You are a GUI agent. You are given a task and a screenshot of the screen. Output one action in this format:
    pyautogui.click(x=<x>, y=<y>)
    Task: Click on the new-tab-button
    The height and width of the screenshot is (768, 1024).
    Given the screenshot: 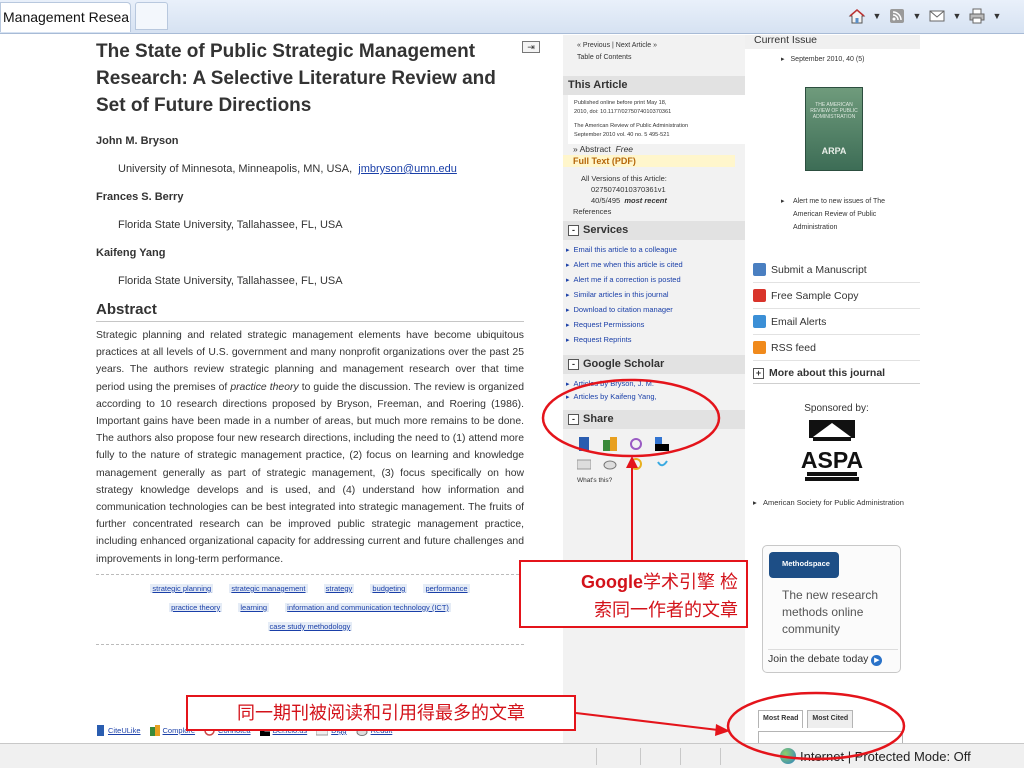 What is the action you would take?
    pyautogui.click(x=151, y=16)
    